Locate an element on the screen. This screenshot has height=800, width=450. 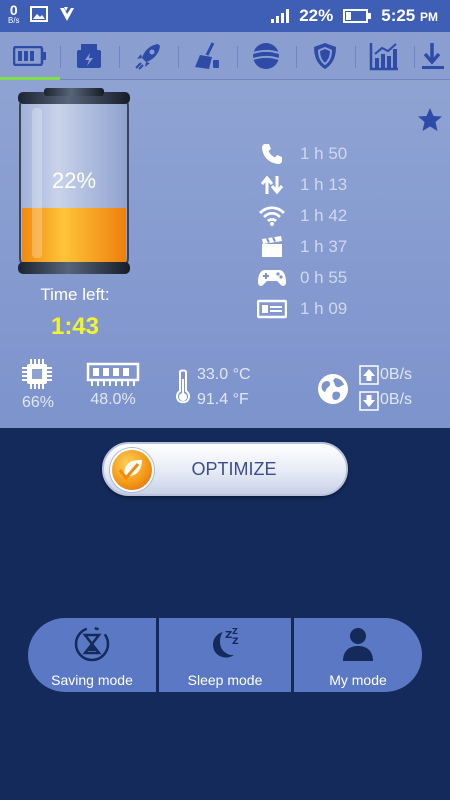
tab-clean is located at coordinates (207, 56).